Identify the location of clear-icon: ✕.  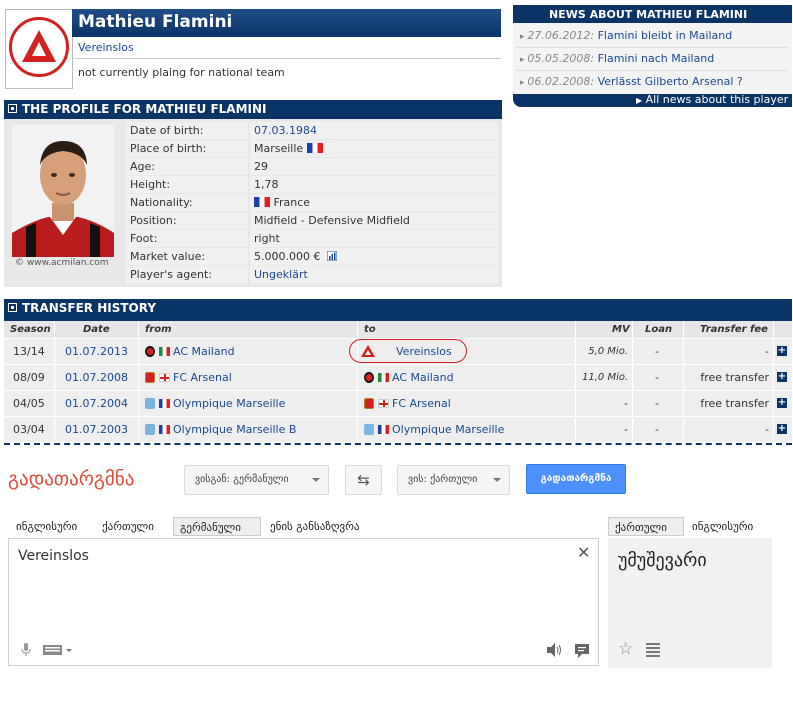
(583, 552).